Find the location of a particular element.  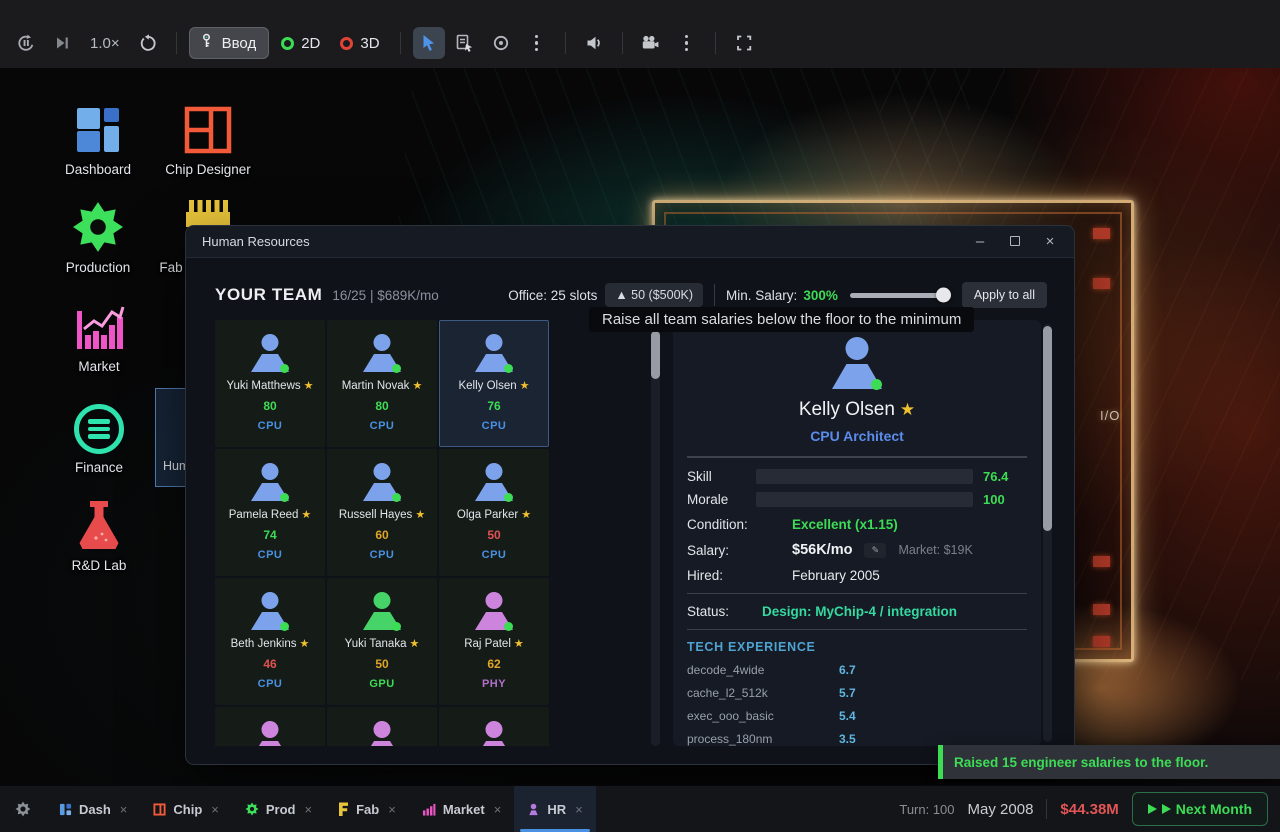

hr-tab-icon is located at coordinates (533, 809).